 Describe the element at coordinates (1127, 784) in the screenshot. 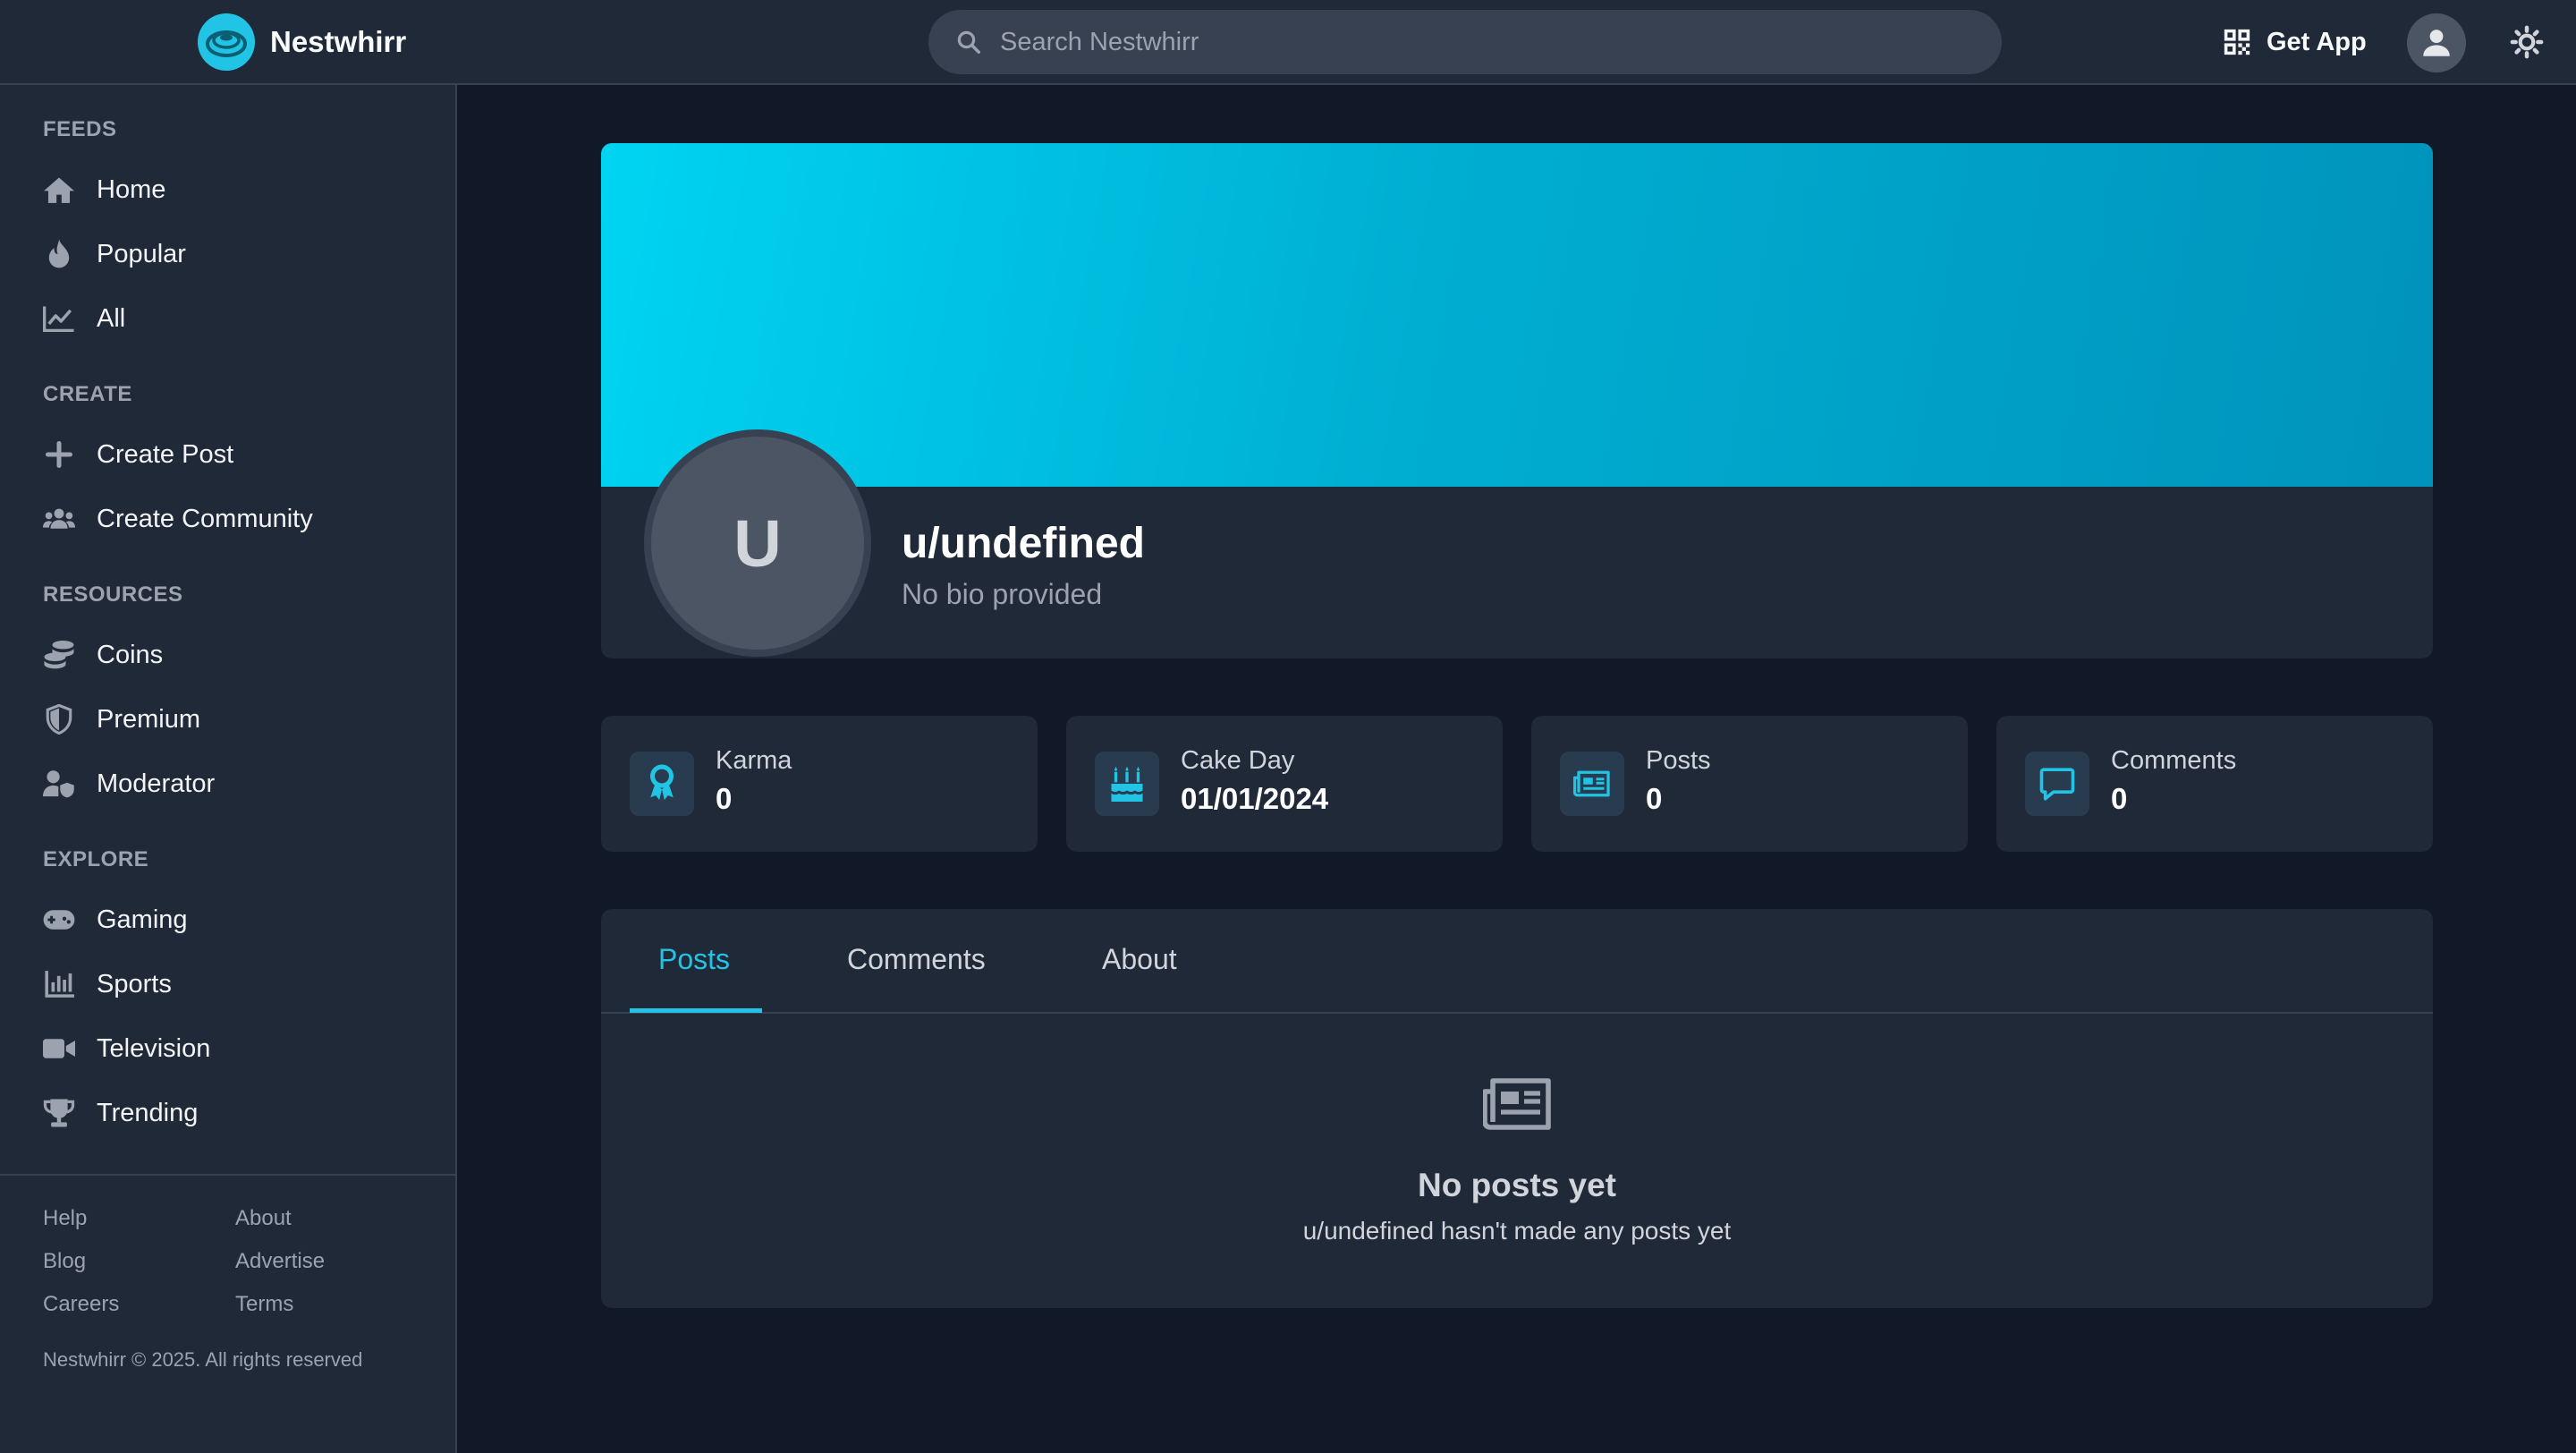

I see `cake-icon` at that location.